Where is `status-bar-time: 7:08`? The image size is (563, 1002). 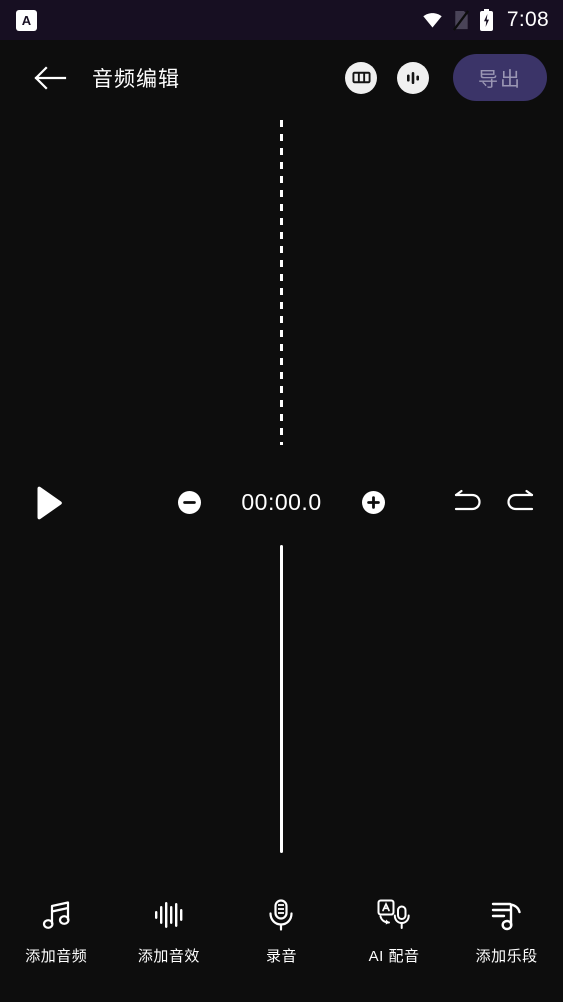 status-bar-time: 7:08 is located at coordinates (527, 19).